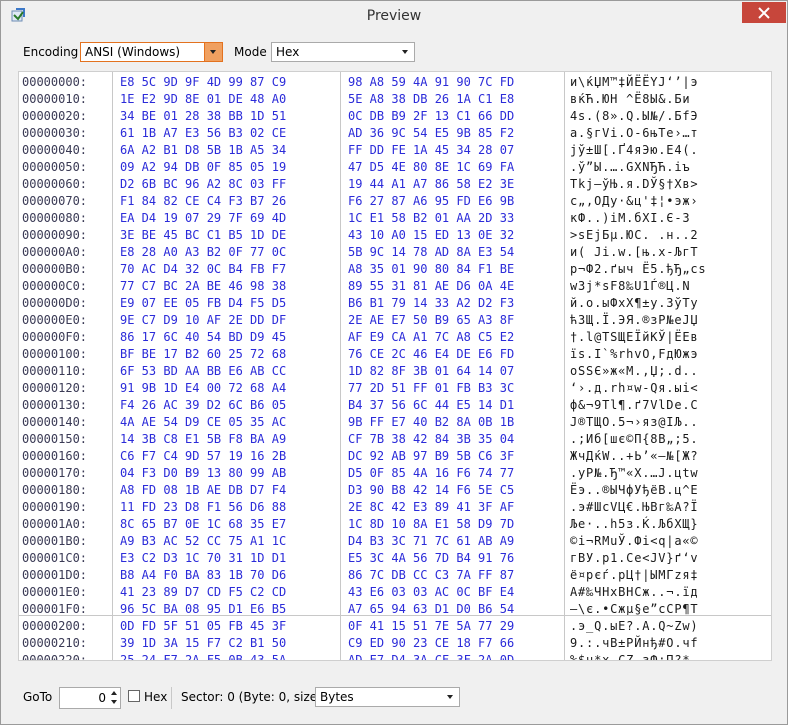  Describe the element at coordinates (431, 116) in the screenshot. I see `hex-bytes-group-2: 0C DB B9 2F 13 C1 66 DD` at that location.